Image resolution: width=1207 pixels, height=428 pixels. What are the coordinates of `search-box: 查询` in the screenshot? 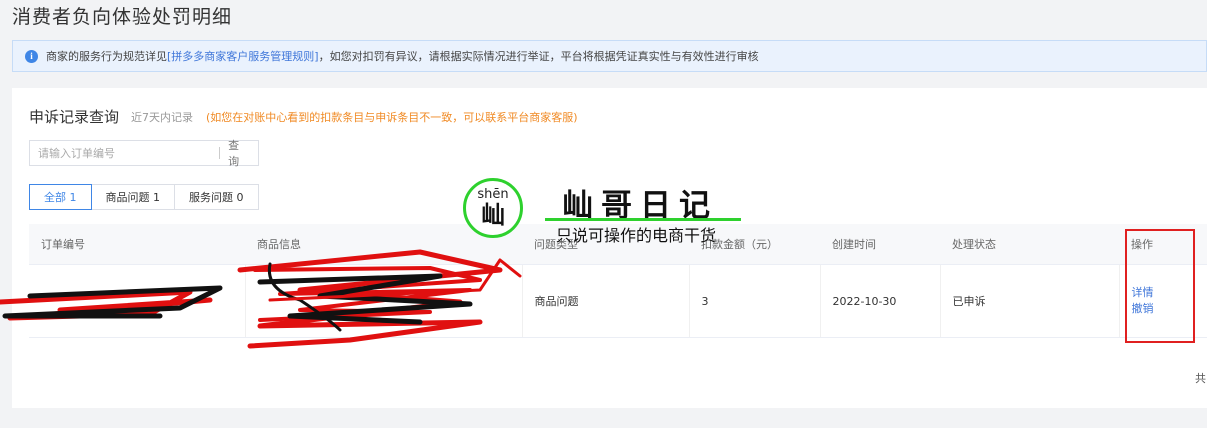 It's located at (144, 153).